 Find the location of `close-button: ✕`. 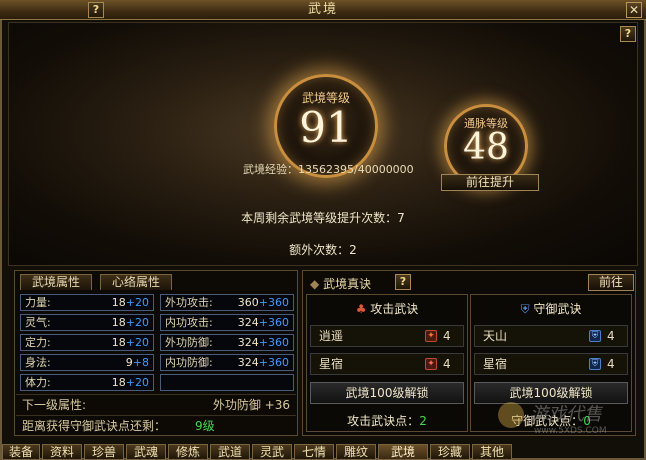

close-button: ✕ is located at coordinates (634, 10).